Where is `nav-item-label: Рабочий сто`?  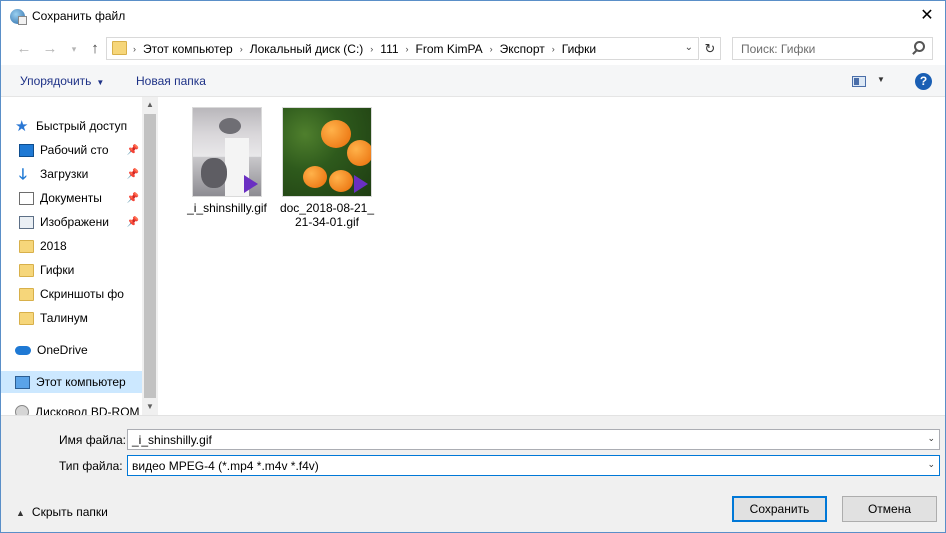 nav-item-label: Рабочий сто is located at coordinates (74, 150).